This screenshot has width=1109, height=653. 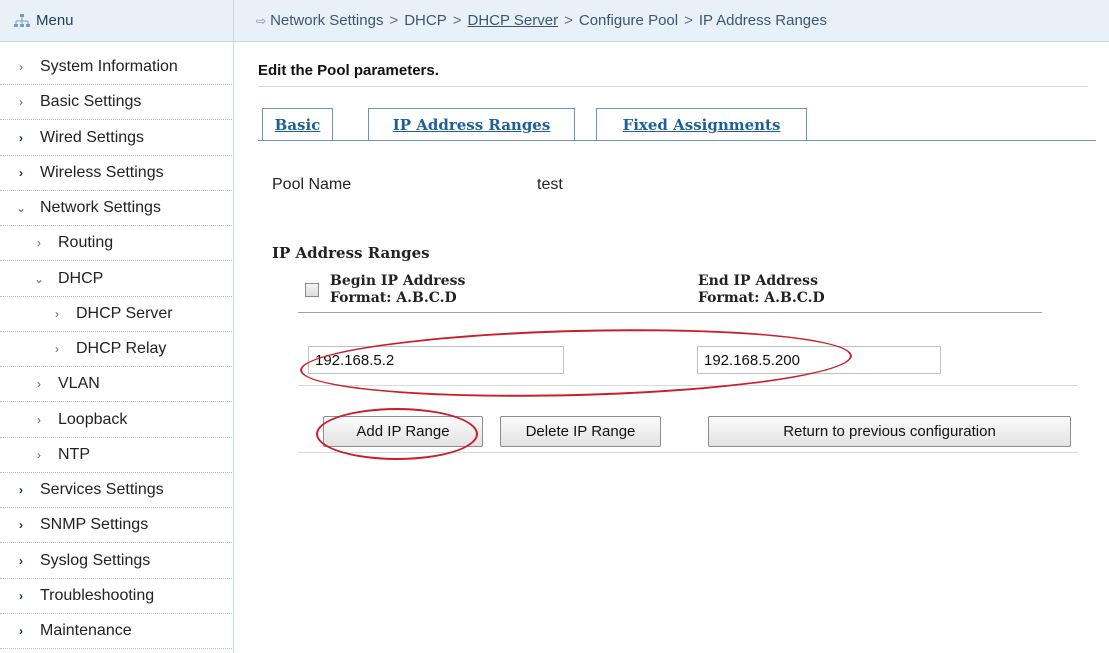 What do you see at coordinates (100, 207) in the screenshot?
I see `sidebar-item-label: Network Settings` at bounding box center [100, 207].